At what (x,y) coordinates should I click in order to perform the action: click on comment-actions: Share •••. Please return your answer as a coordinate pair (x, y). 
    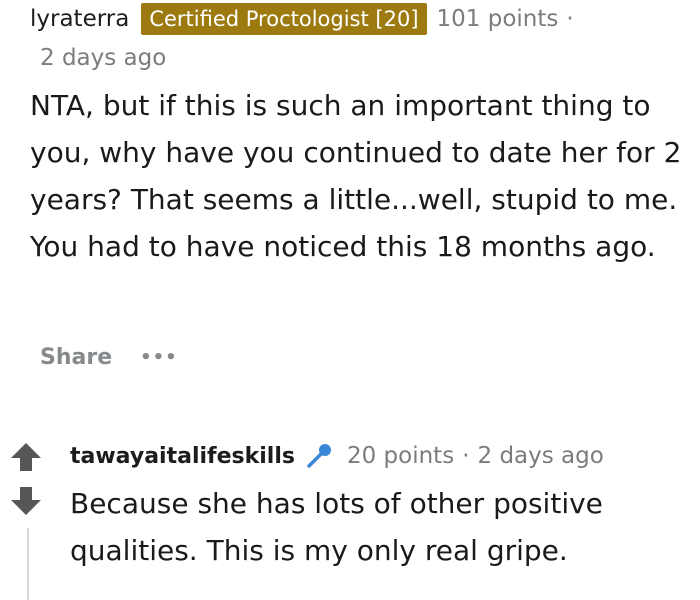
    Looking at the image, I should click on (109, 357).